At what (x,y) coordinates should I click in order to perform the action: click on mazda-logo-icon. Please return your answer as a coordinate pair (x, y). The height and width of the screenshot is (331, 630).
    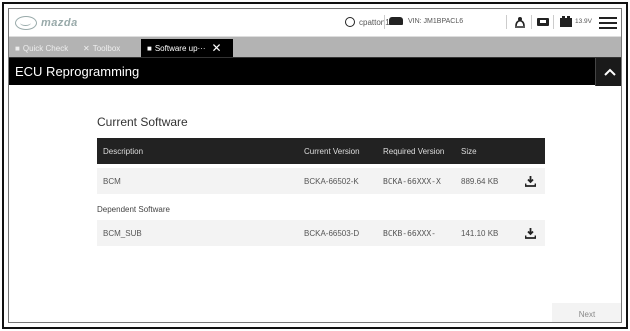
    Looking at the image, I should click on (26, 23).